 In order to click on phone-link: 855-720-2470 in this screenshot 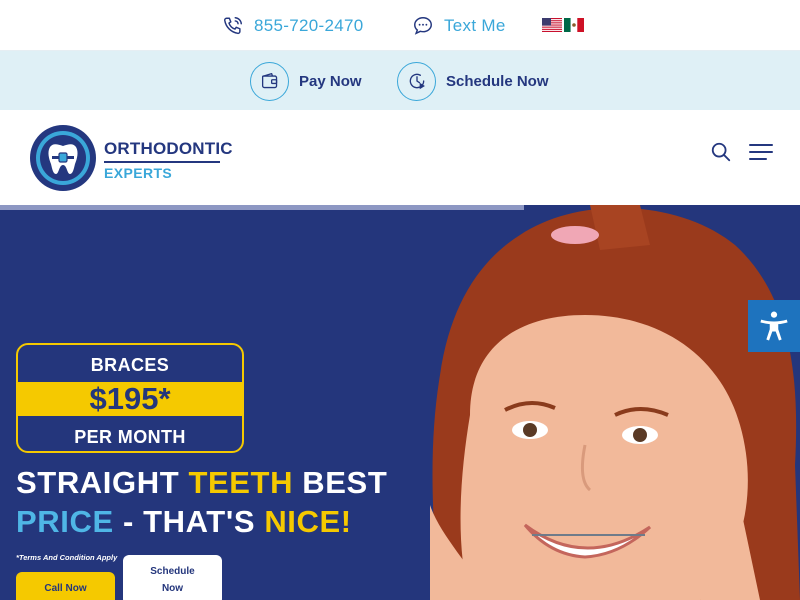, I will do `click(292, 25)`.